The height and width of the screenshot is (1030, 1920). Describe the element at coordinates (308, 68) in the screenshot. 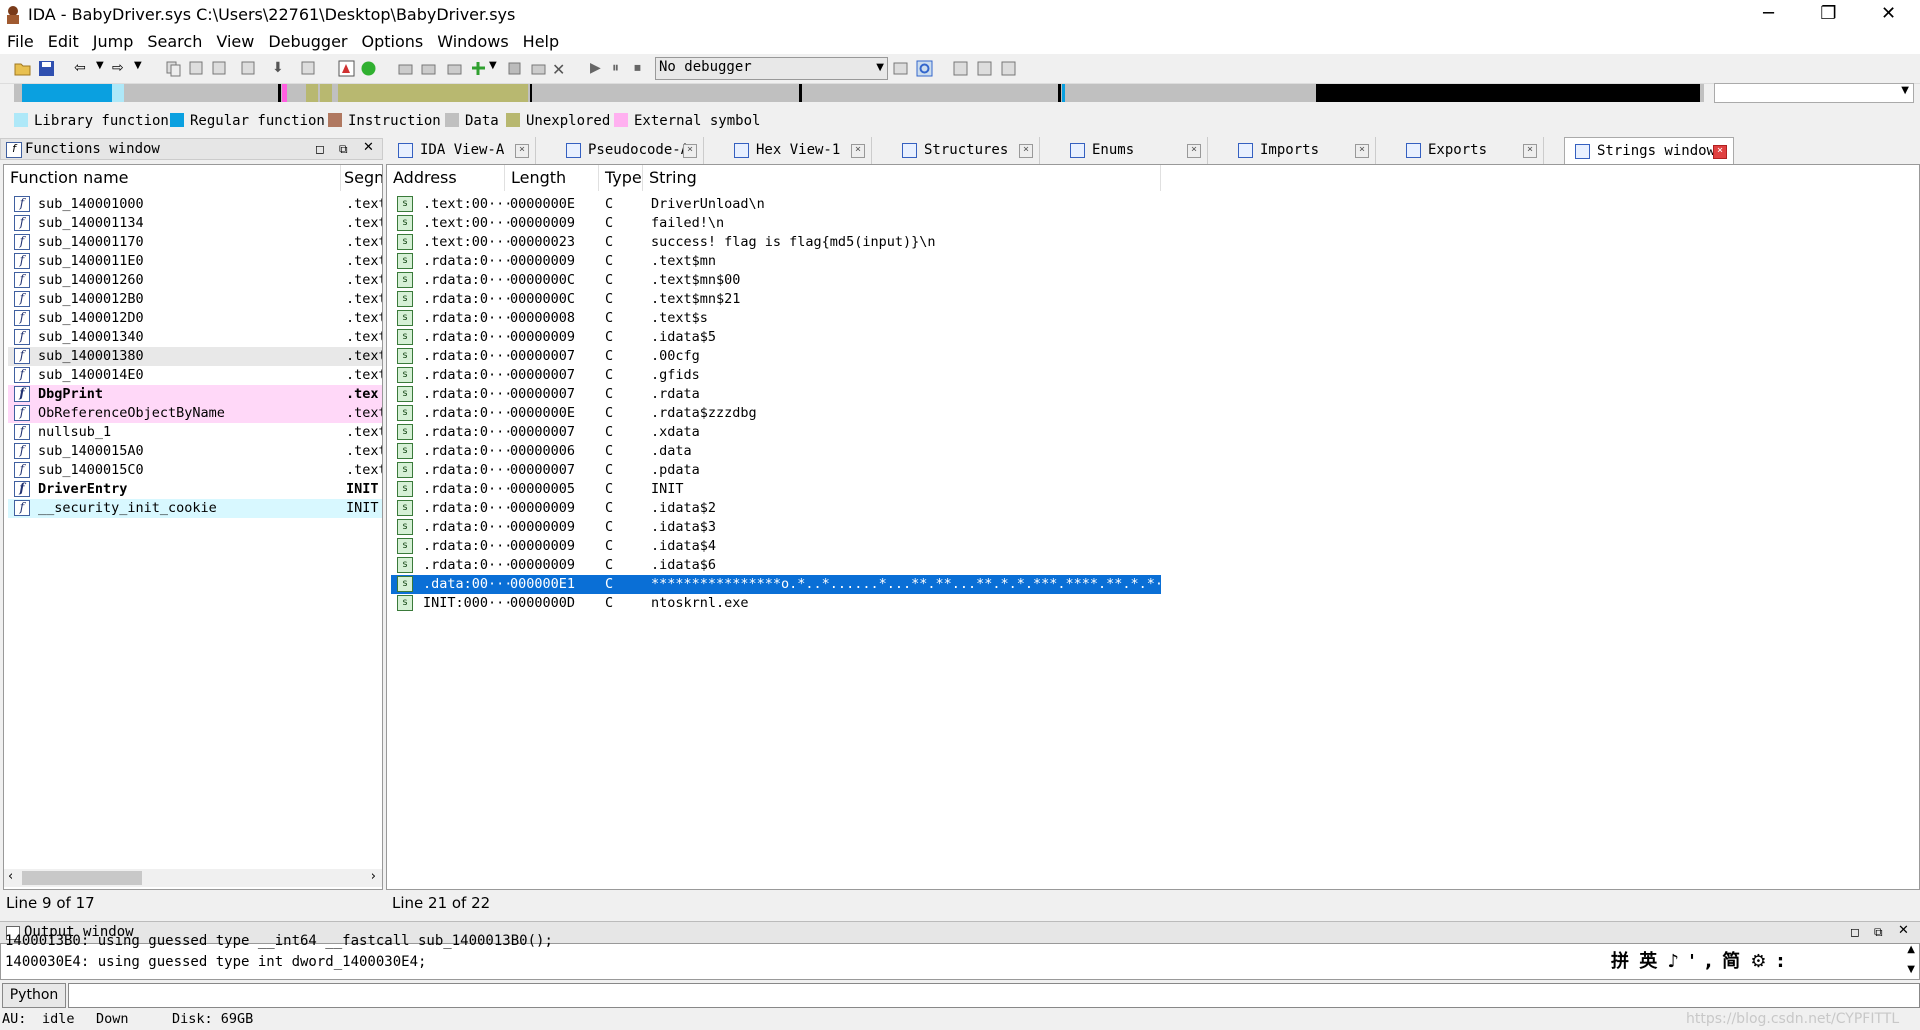

I see `xrefs-icon` at that location.